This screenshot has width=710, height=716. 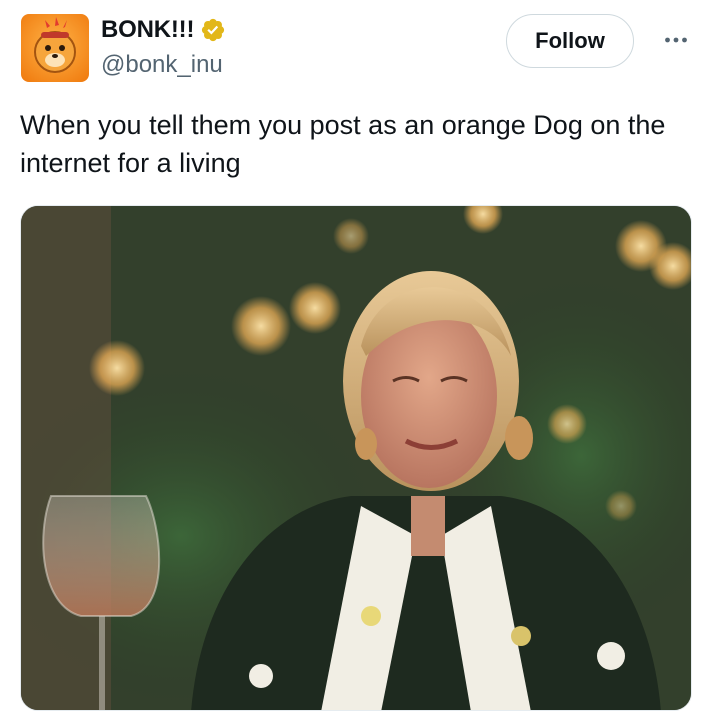 I want to click on author-block: BONK!!! @bonk_inu, so click(x=163, y=46).